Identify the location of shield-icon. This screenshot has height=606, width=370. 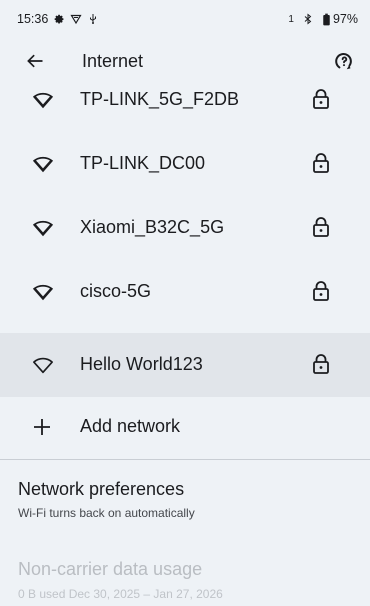
(76, 19).